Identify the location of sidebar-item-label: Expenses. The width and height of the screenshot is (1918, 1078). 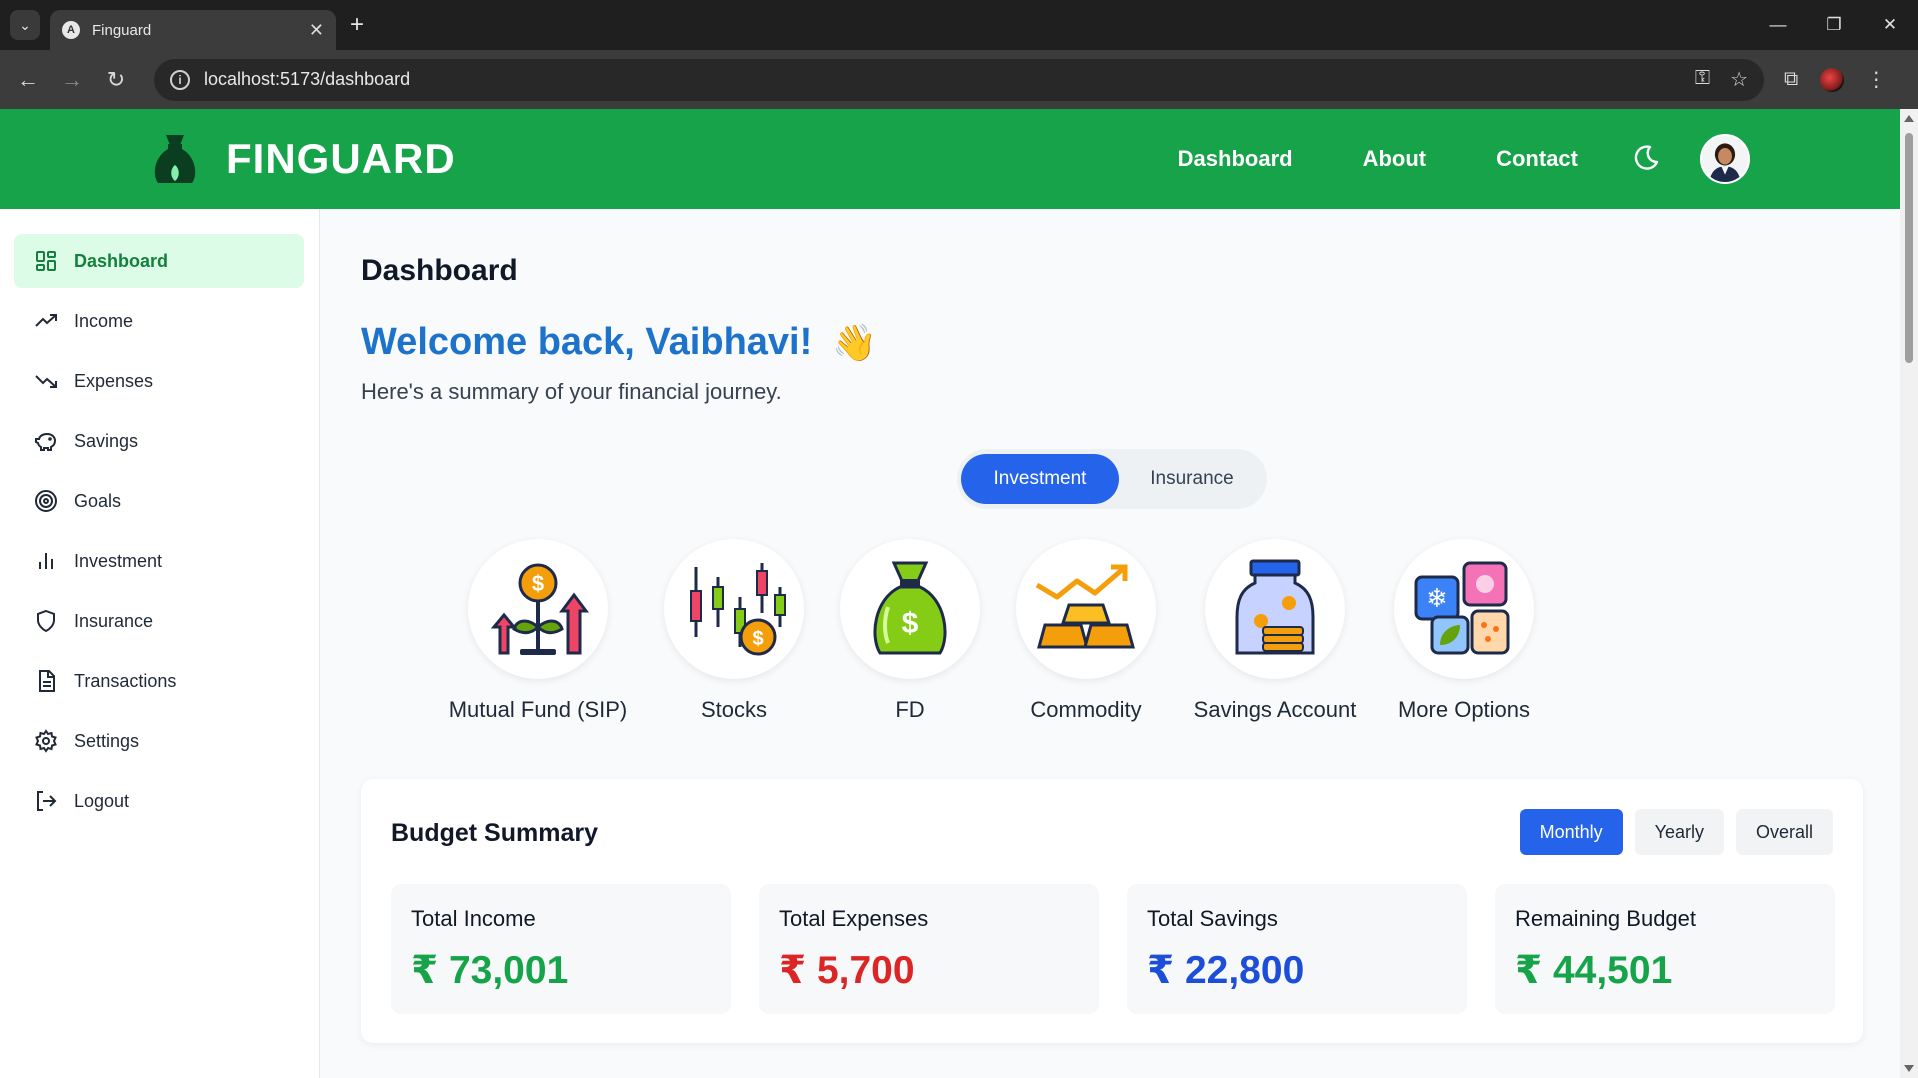
(114, 380).